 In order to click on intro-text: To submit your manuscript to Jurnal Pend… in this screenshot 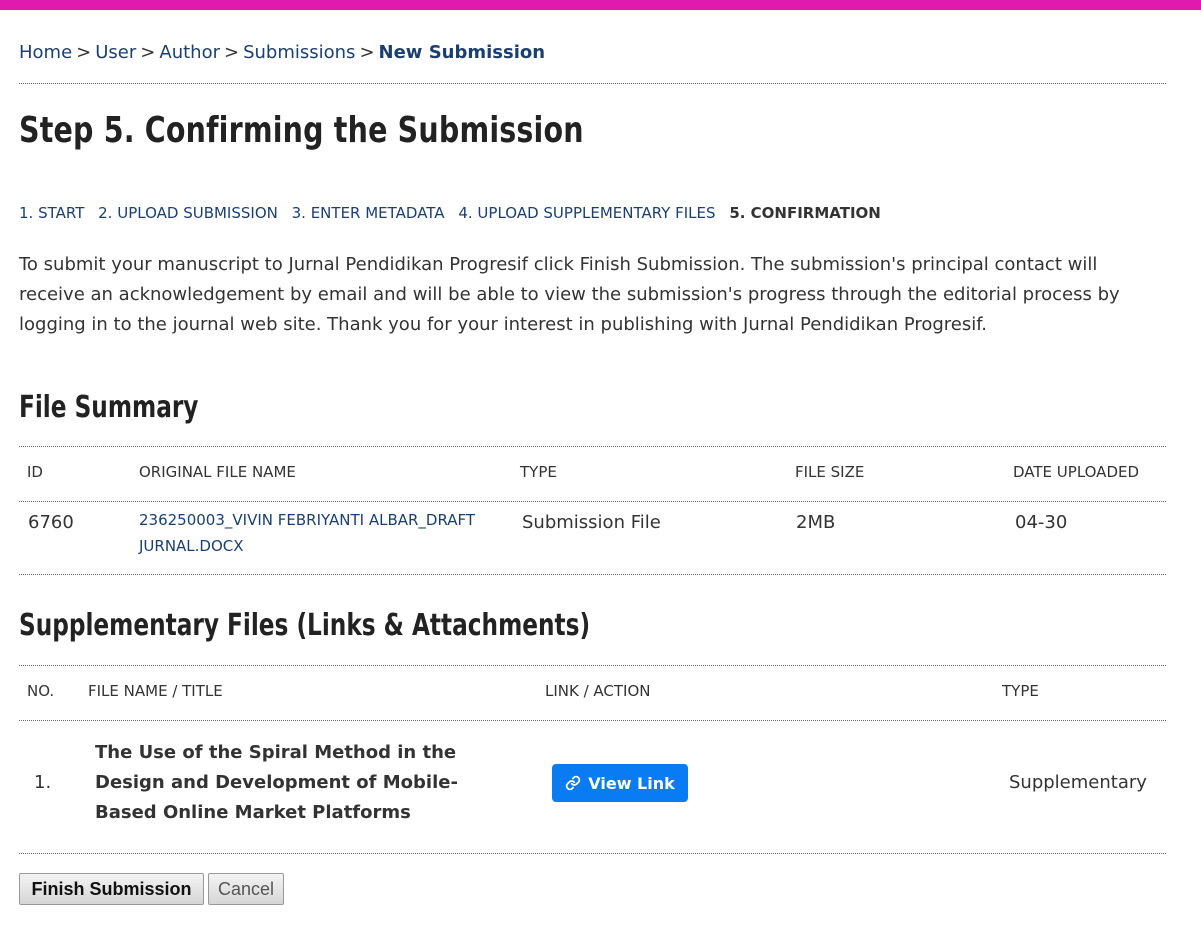, I will do `click(569, 294)`.